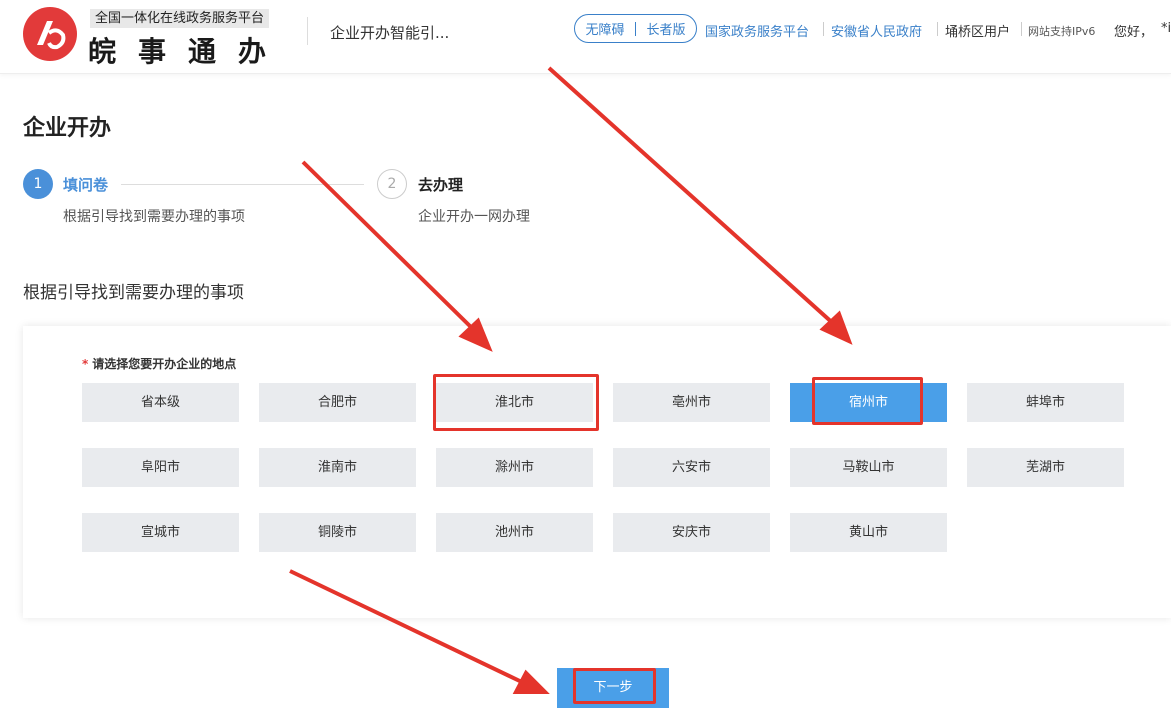 The image size is (1171, 723). What do you see at coordinates (514, 532) in the screenshot?
I see `city-option-chizhou: 池州市` at bounding box center [514, 532].